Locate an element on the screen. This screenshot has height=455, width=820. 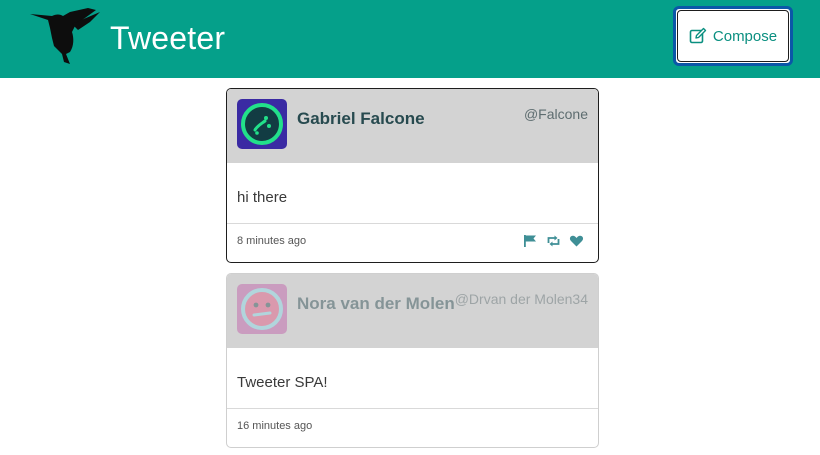
app-title: Tweeter is located at coordinates (168, 38).